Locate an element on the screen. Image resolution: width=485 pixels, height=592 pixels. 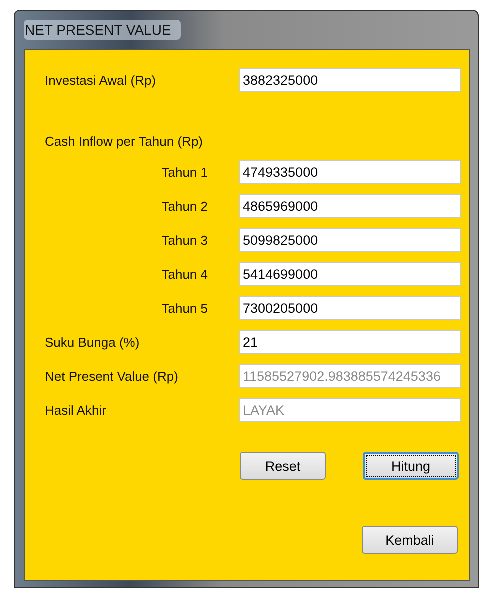
section-label: Cash Inflow per Tahun (Rp) is located at coordinates (124, 142).